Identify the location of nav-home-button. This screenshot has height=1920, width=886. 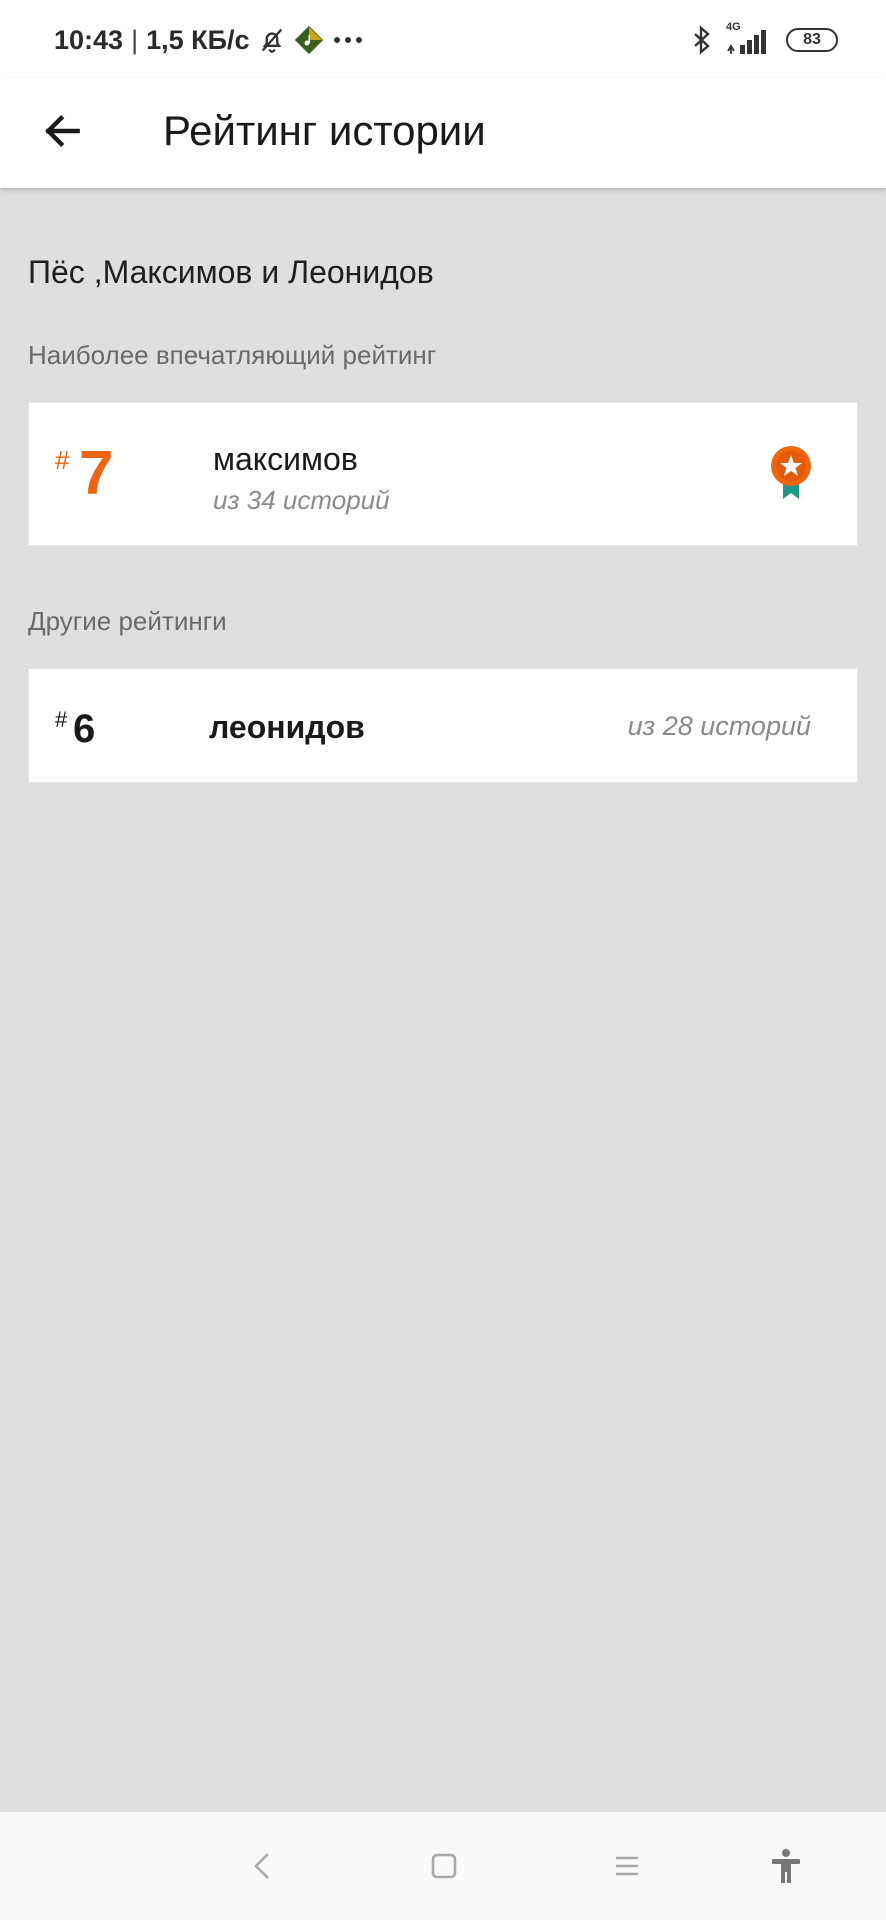
(444, 1866).